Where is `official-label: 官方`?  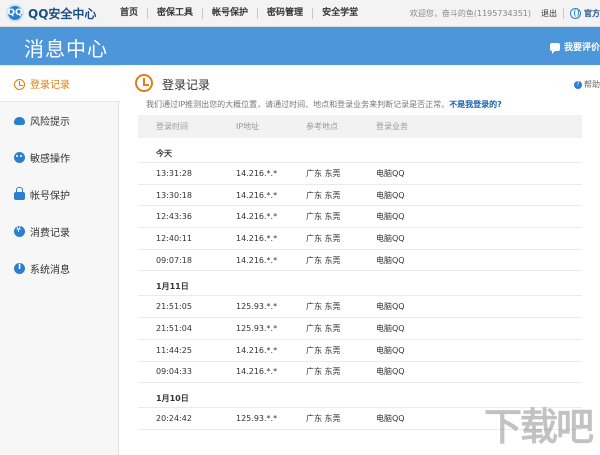
official-label: 官方 is located at coordinates (592, 13).